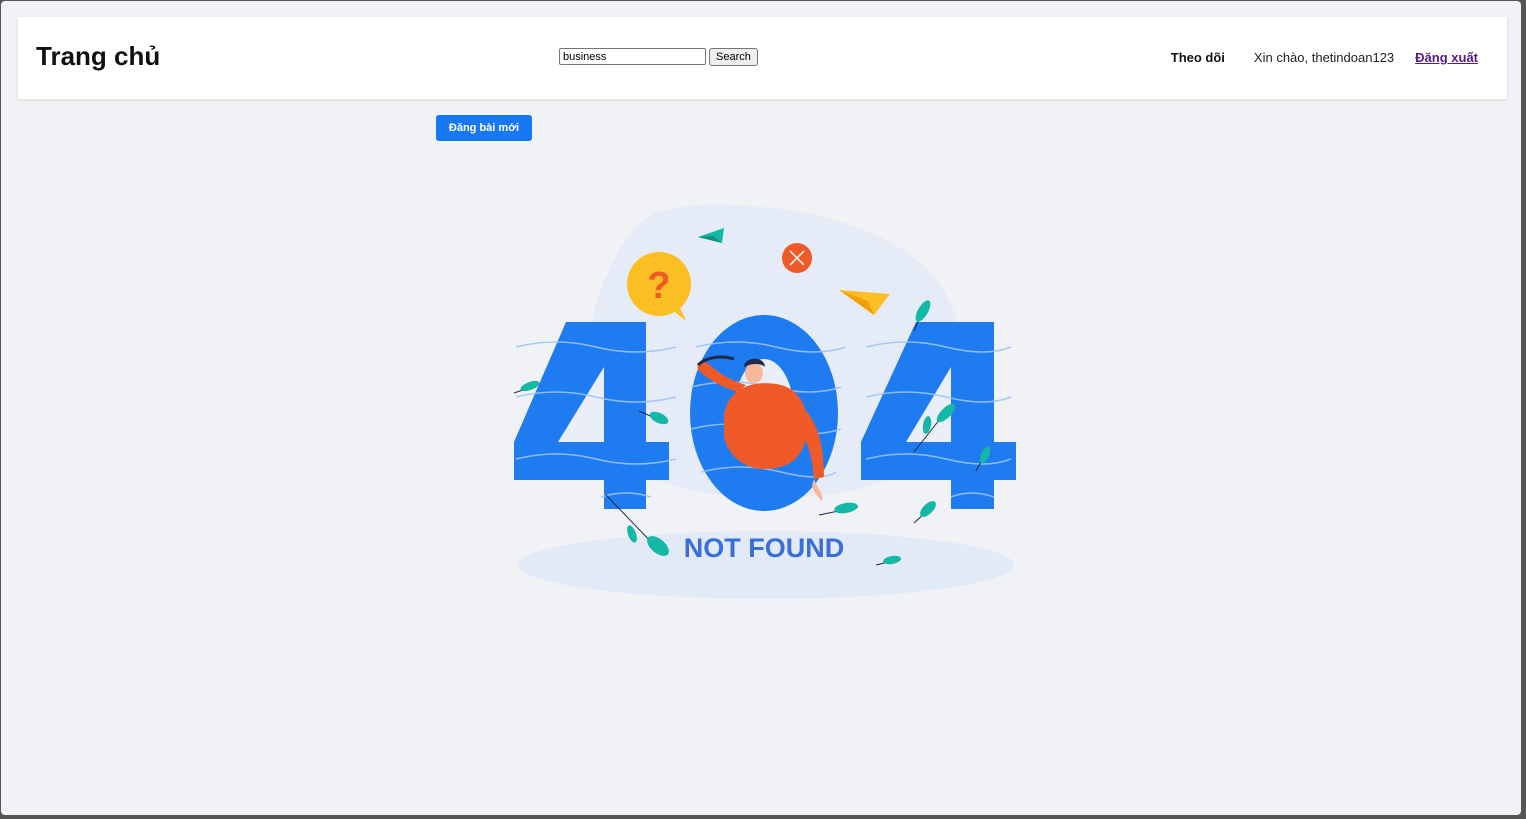 The image size is (1526, 819). Describe the element at coordinates (98, 56) in the screenshot. I see `page-title: Trang chủ` at that location.